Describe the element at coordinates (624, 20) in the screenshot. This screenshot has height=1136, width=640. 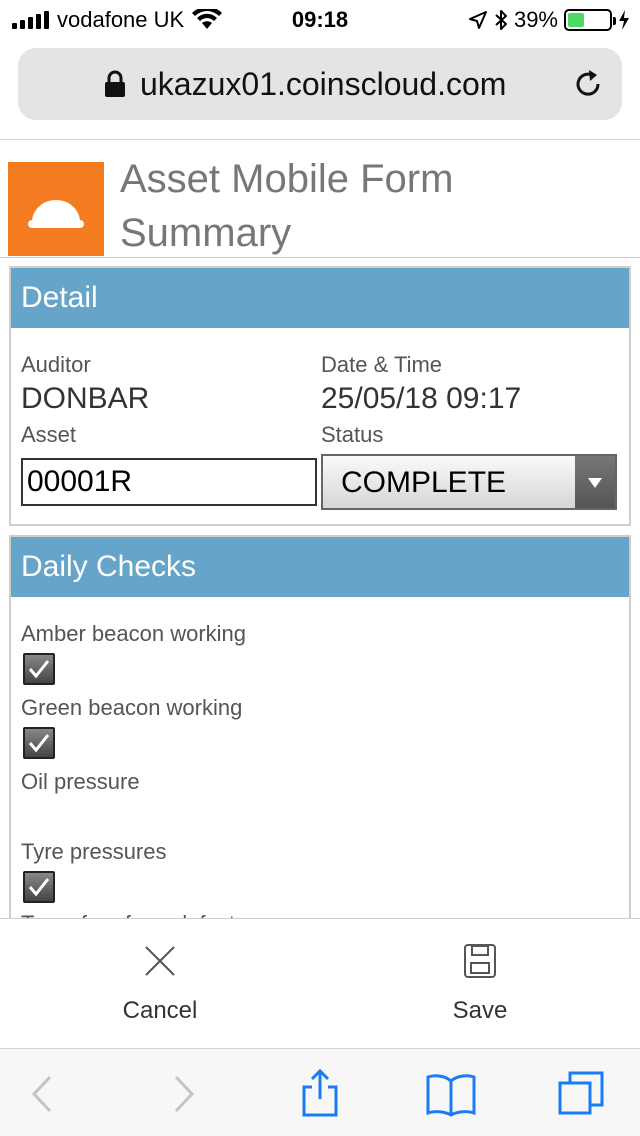
I see `charging-icon` at that location.